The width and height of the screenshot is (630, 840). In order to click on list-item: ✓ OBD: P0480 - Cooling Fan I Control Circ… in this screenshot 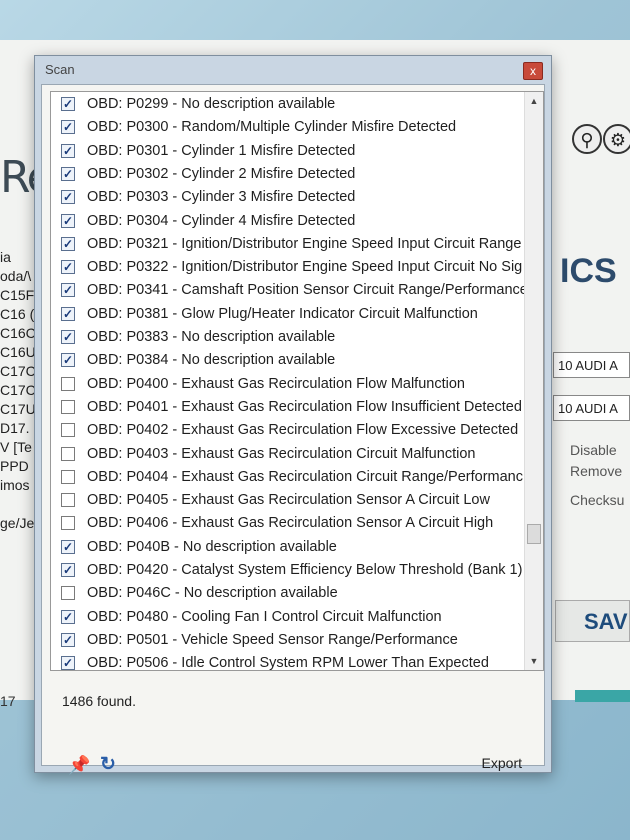, I will do `click(286, 618)`.